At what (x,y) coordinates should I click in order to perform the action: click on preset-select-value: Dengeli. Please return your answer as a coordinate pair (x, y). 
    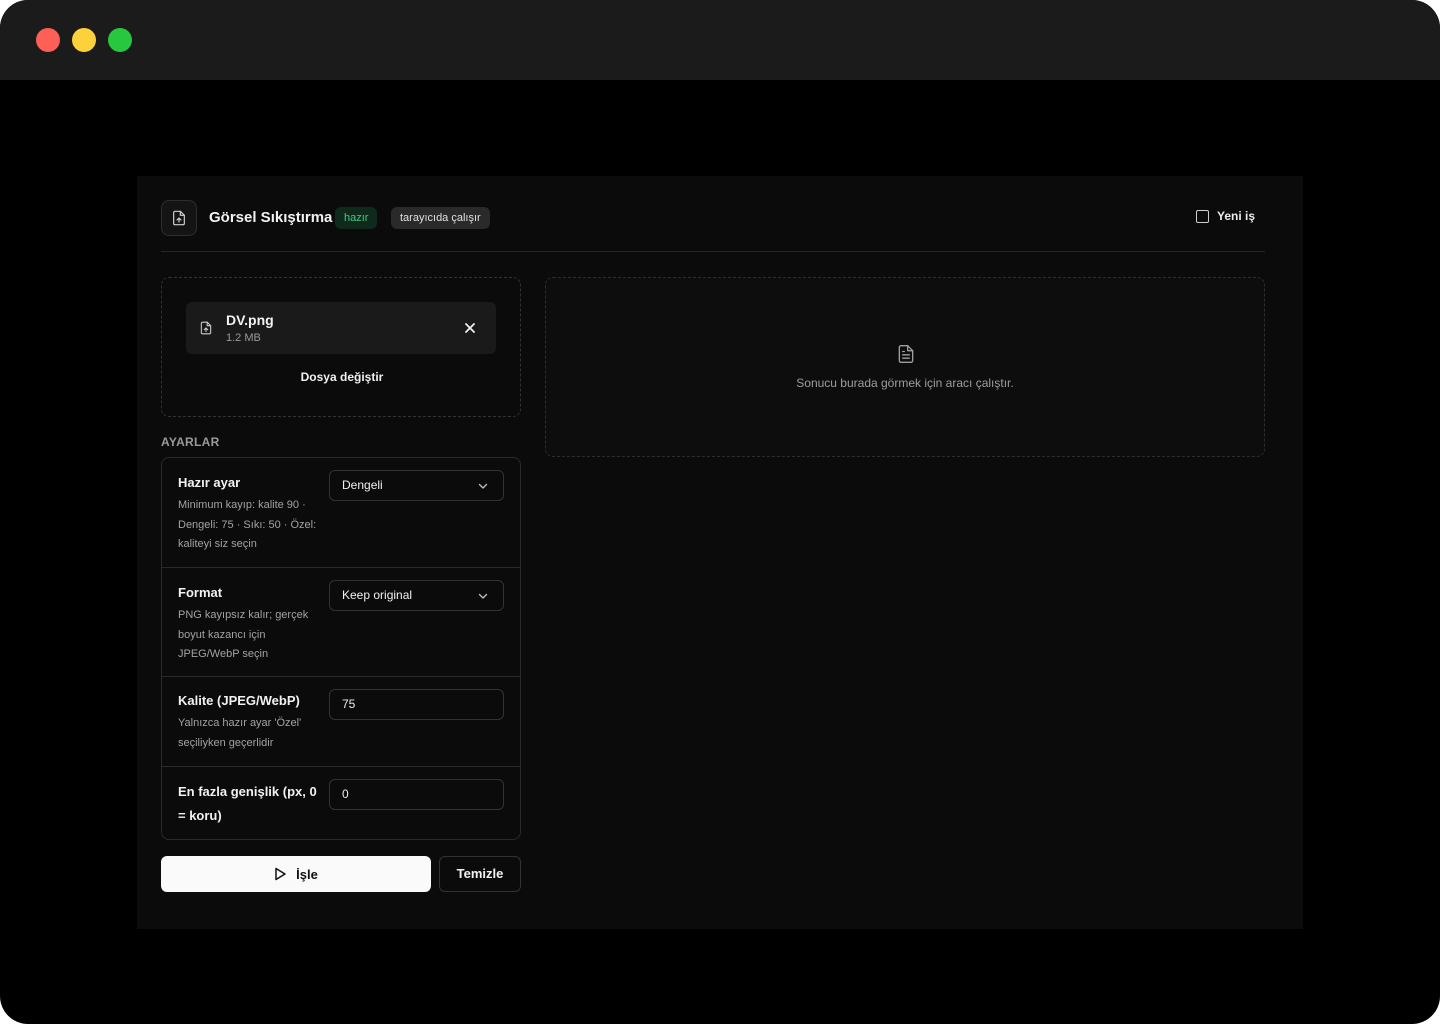
    Looking at the image, I should click on (362, 485).